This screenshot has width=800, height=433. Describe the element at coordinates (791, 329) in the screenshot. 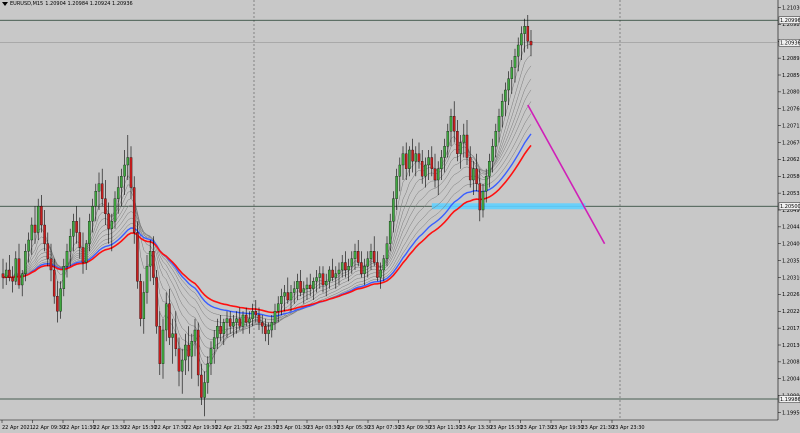

I see `price-tick-label: 1.20175` at that location.